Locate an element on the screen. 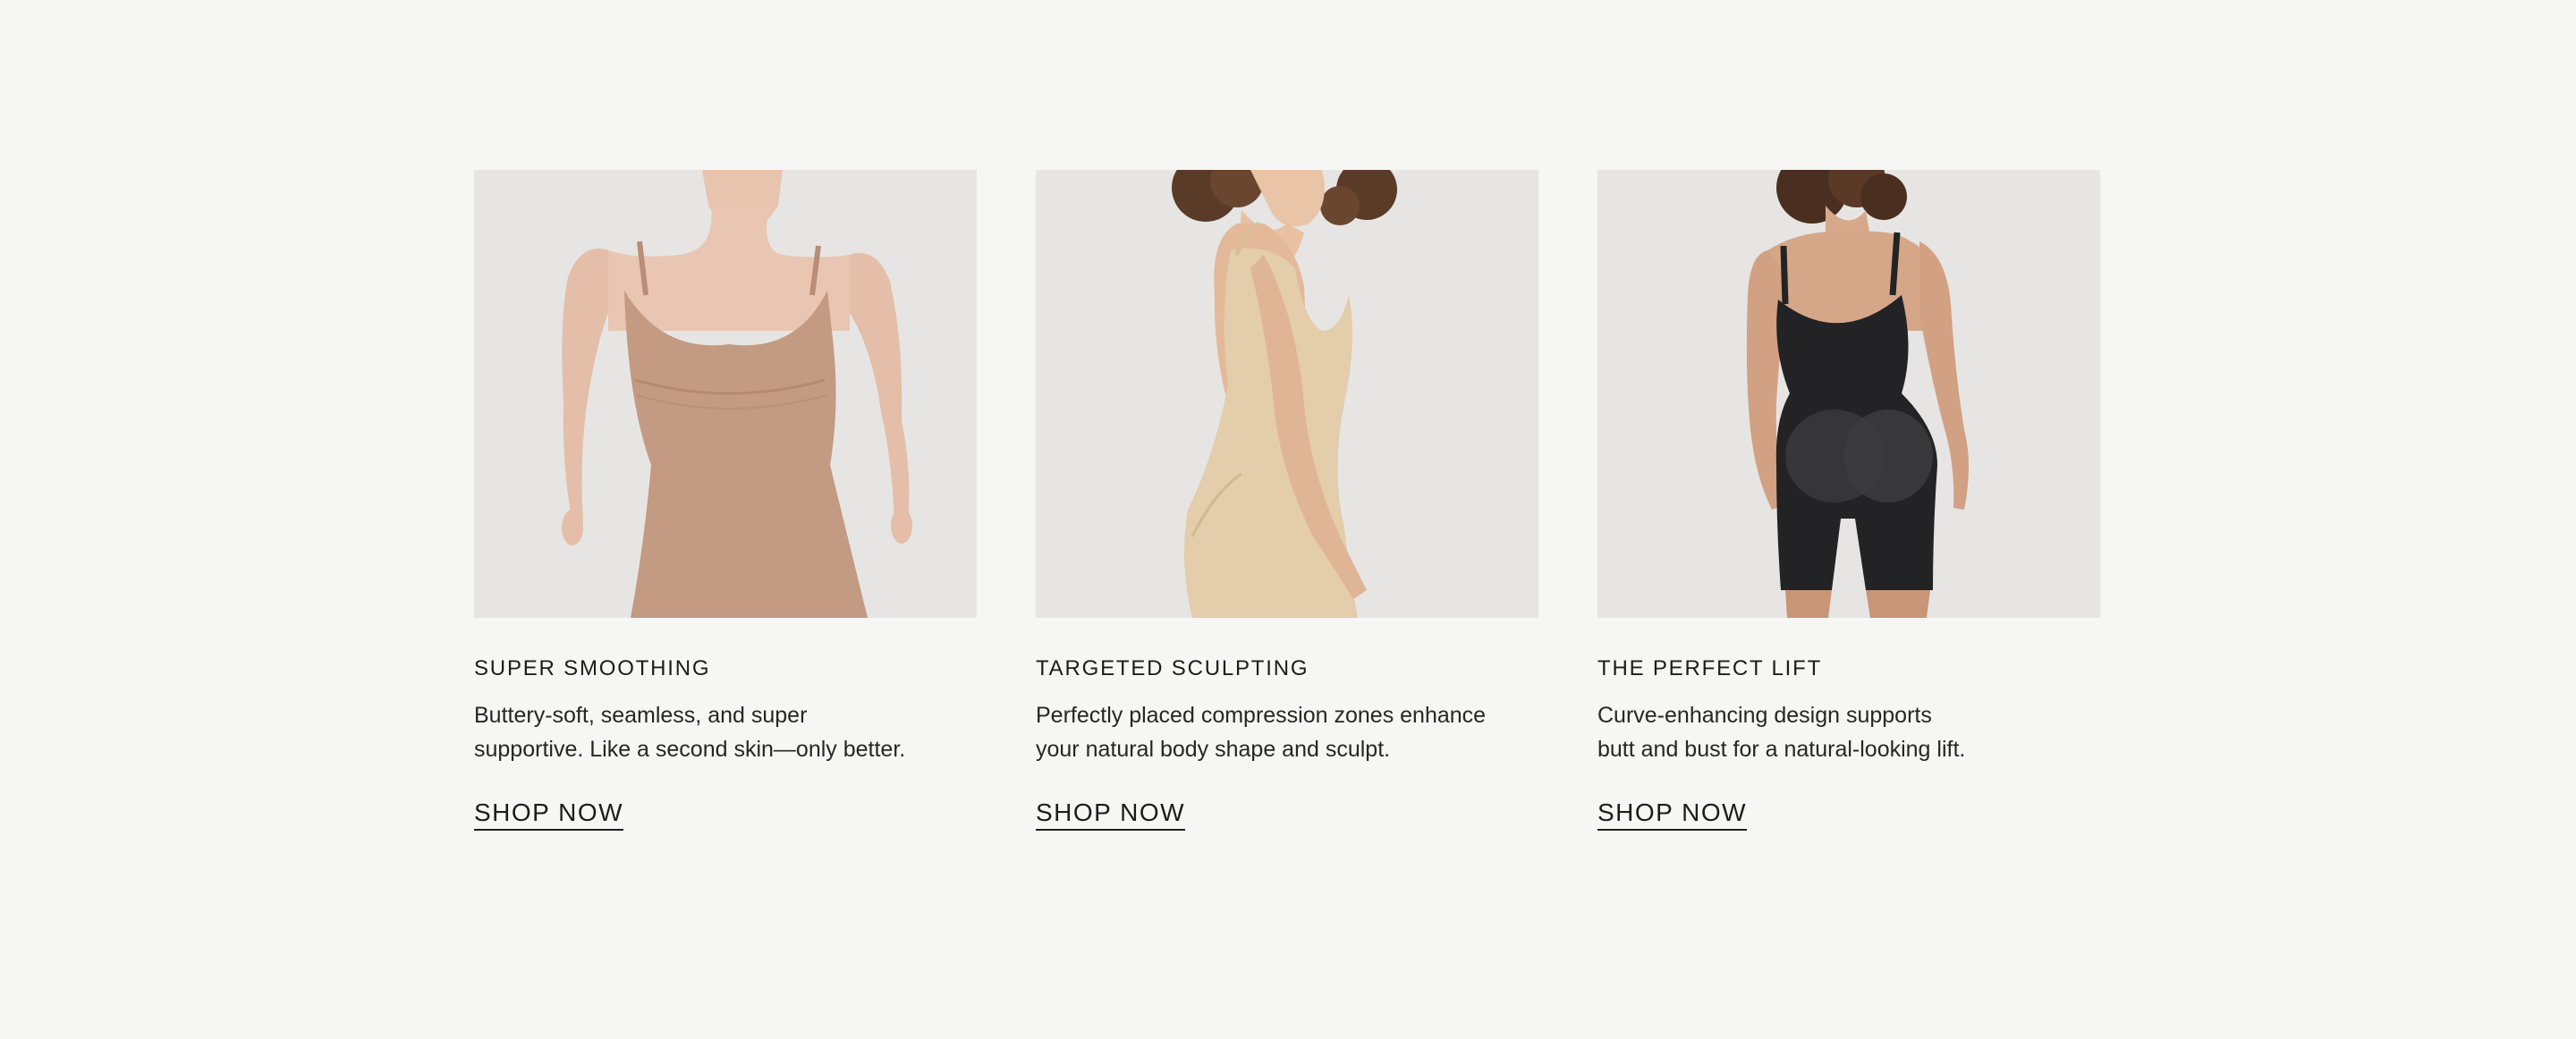 The width and height of the screenshot is (2576, 1039). feature-title: THE PERFECT LIFT is located at coordinates (1710, 668).